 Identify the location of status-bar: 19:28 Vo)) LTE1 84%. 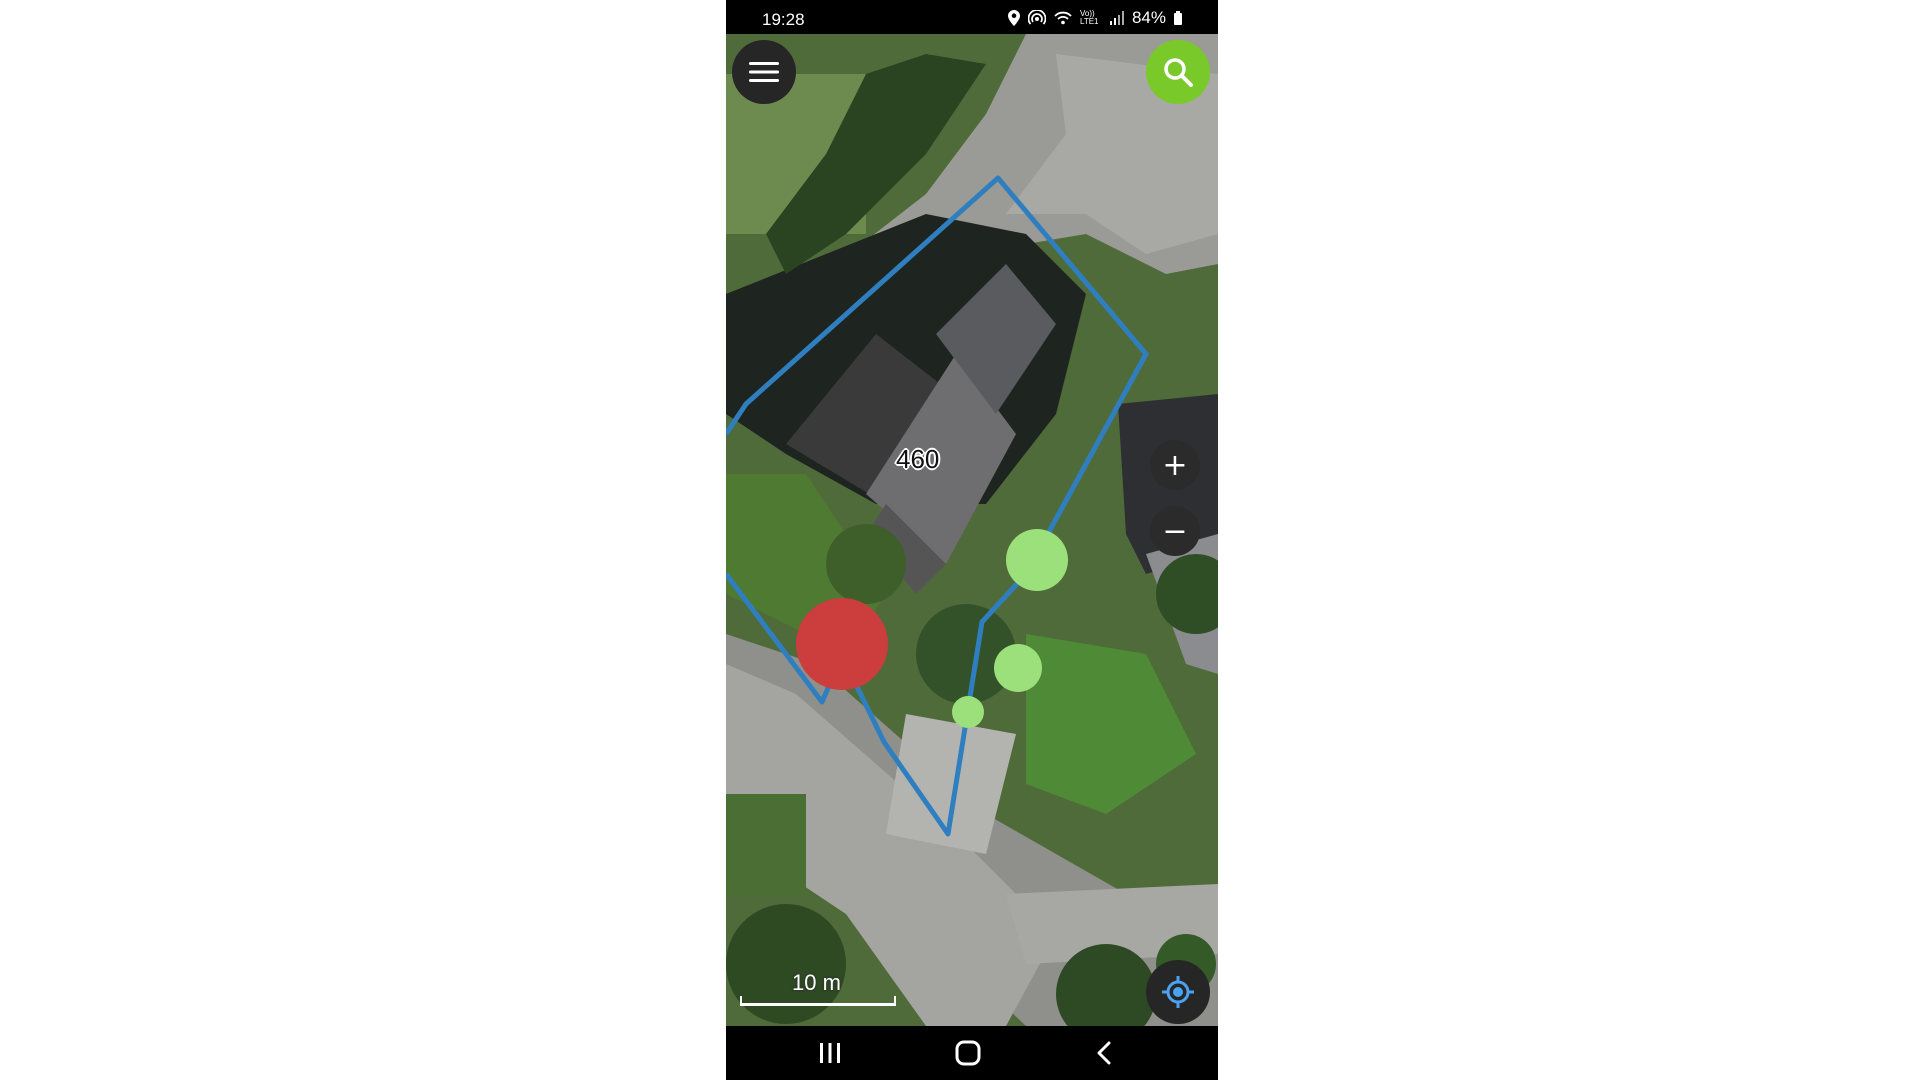
(972, 17).